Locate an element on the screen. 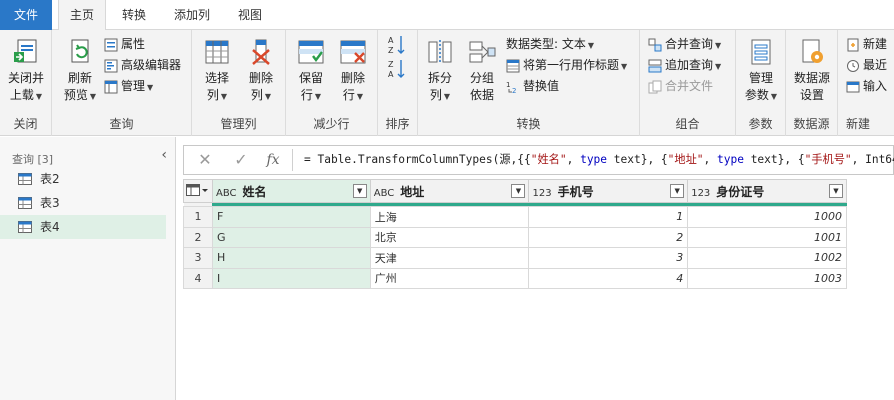 The image size is (894, 400). cell-name: G is located at coordinates (291, 237).